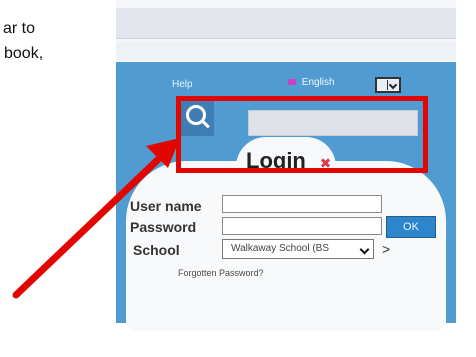 The width and height of the screenshot is (476, 357). Describe the element at coordinates (19, 28) in the screenshot. I see `document-text-line: ar to` at that location.